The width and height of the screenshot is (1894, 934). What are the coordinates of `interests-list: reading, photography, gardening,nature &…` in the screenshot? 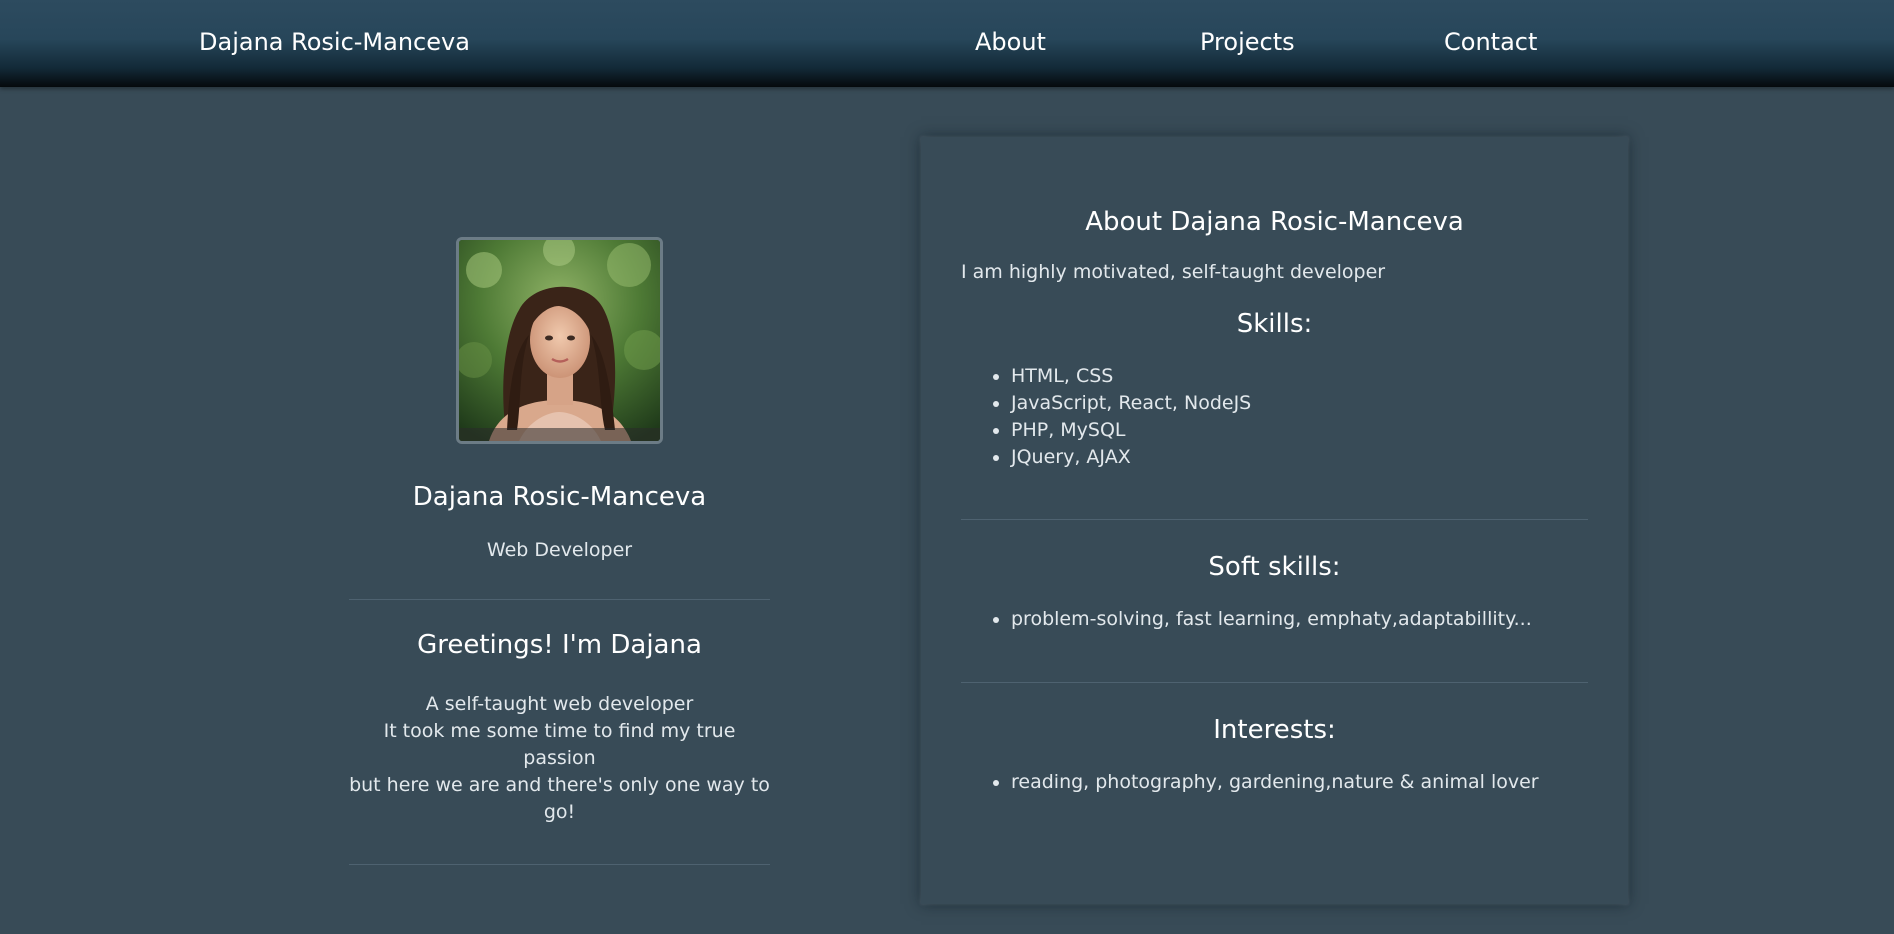 It's located at (1274, 782).